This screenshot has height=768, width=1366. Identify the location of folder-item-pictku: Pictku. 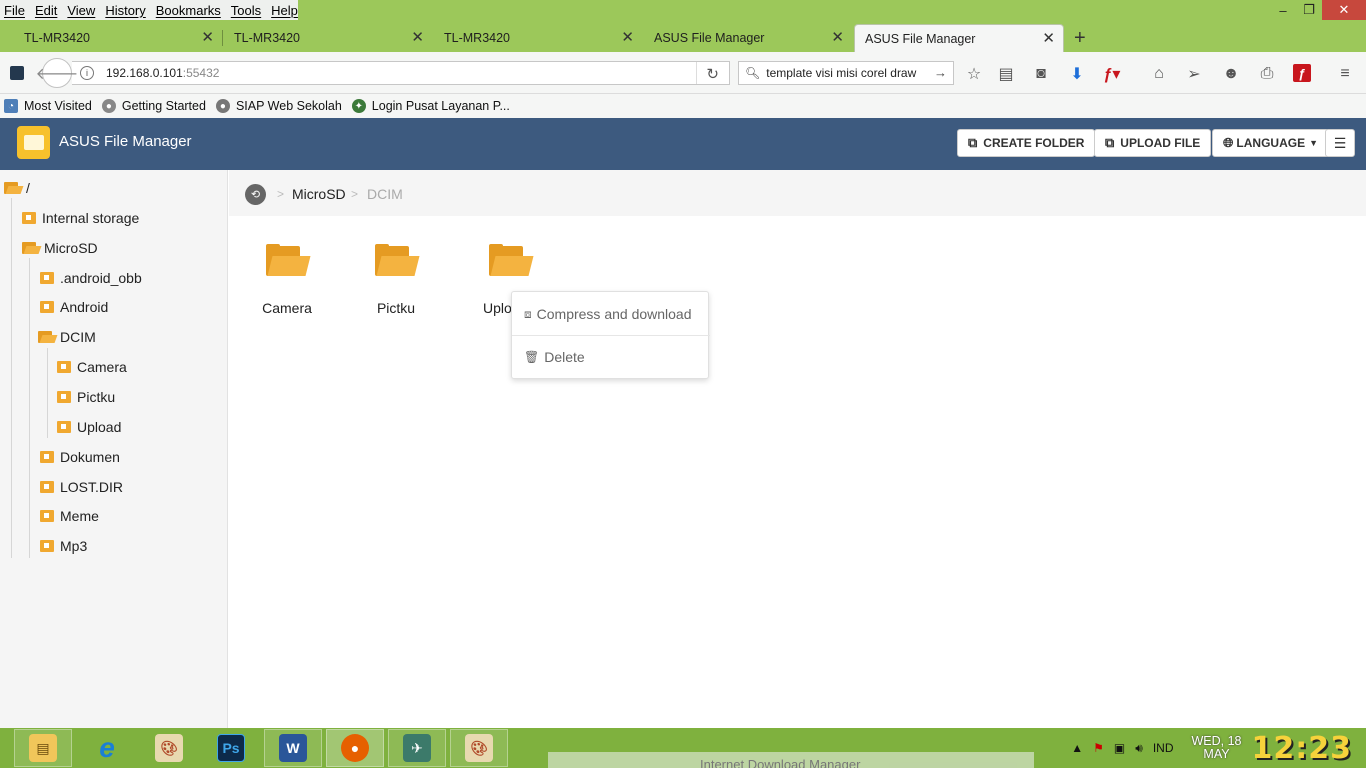
(396, 280).